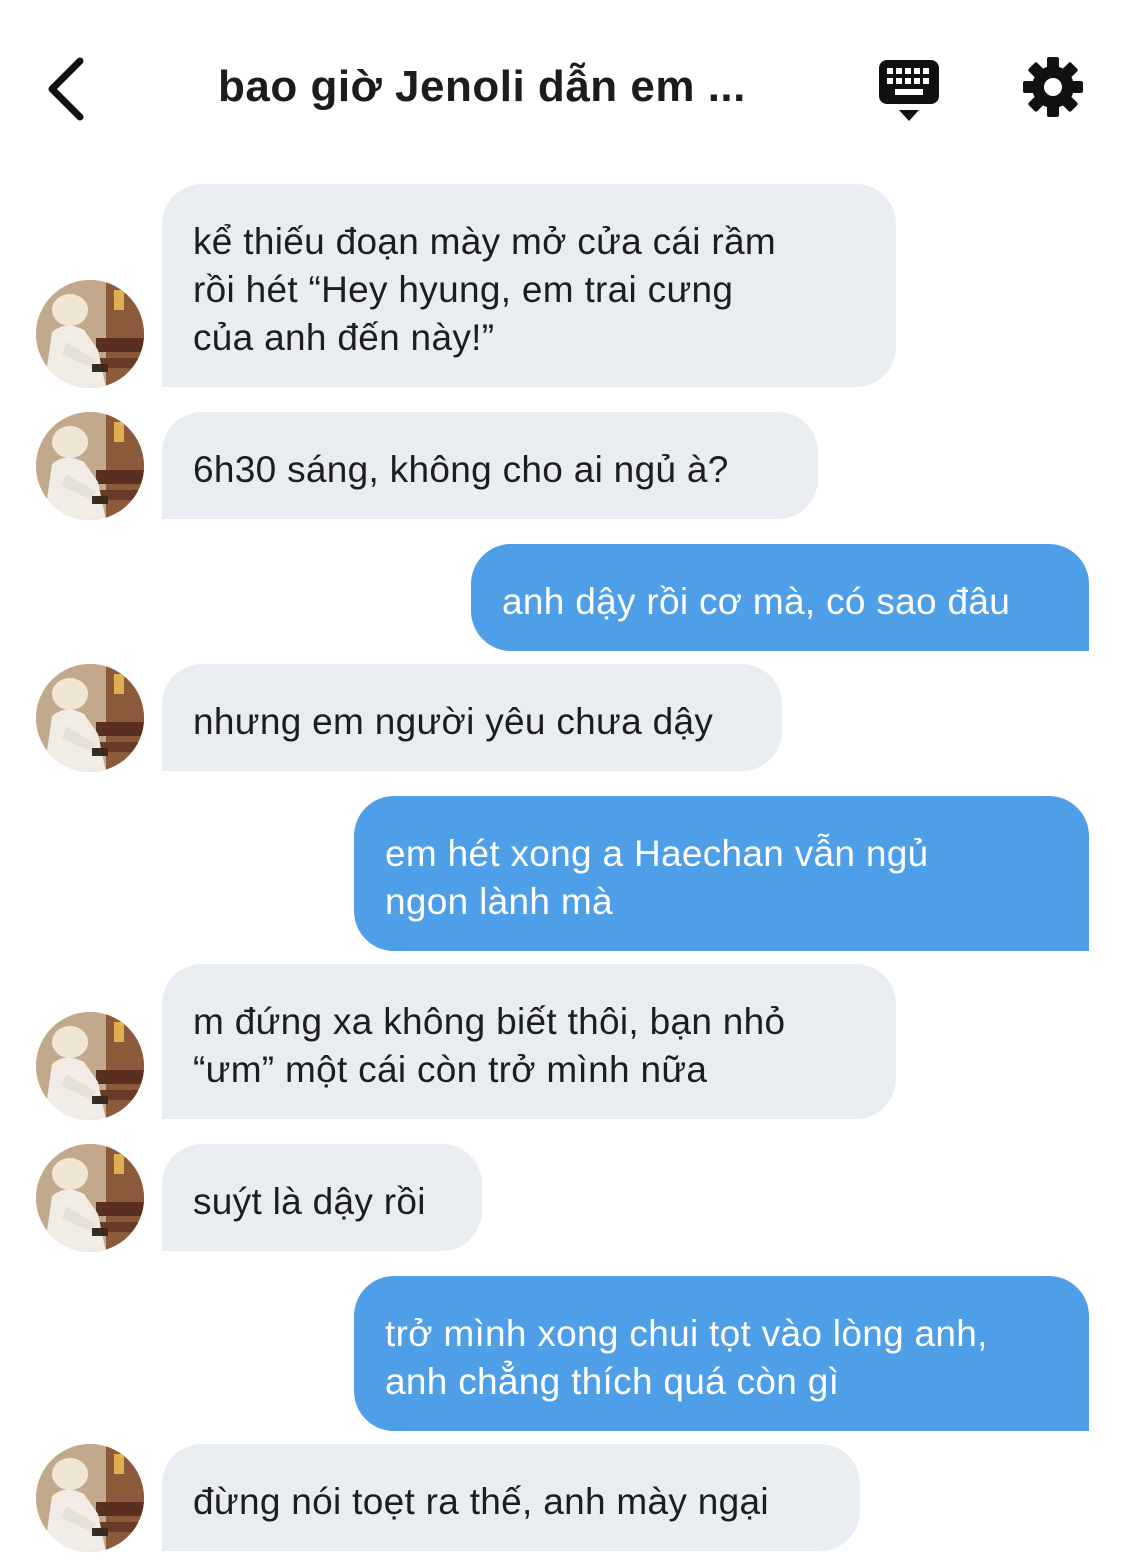 This screenshot has height=1561, width=1125. What do you see at coordinates (780, 597) in the screenshot?
I see `outgoing-message: anh dậy rồi cơ mà, có sao đâu` at bounding box center [780, 597].